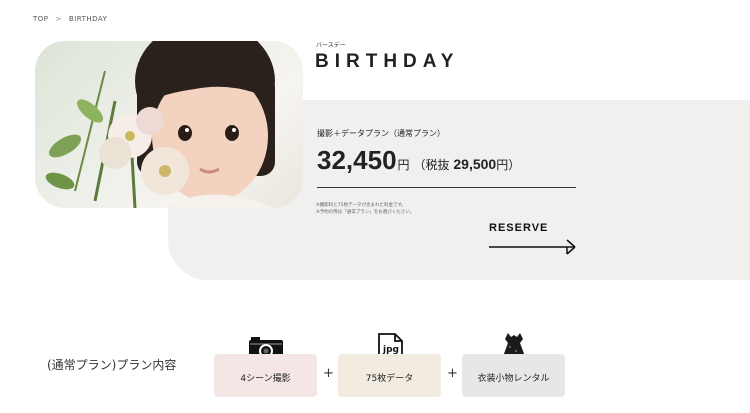 Image resolution: width=750 pixels, height=413 pixels. Describe the element at coordinates (534, 247) in the screenshot. I see `arrow-right-icon` at that location.